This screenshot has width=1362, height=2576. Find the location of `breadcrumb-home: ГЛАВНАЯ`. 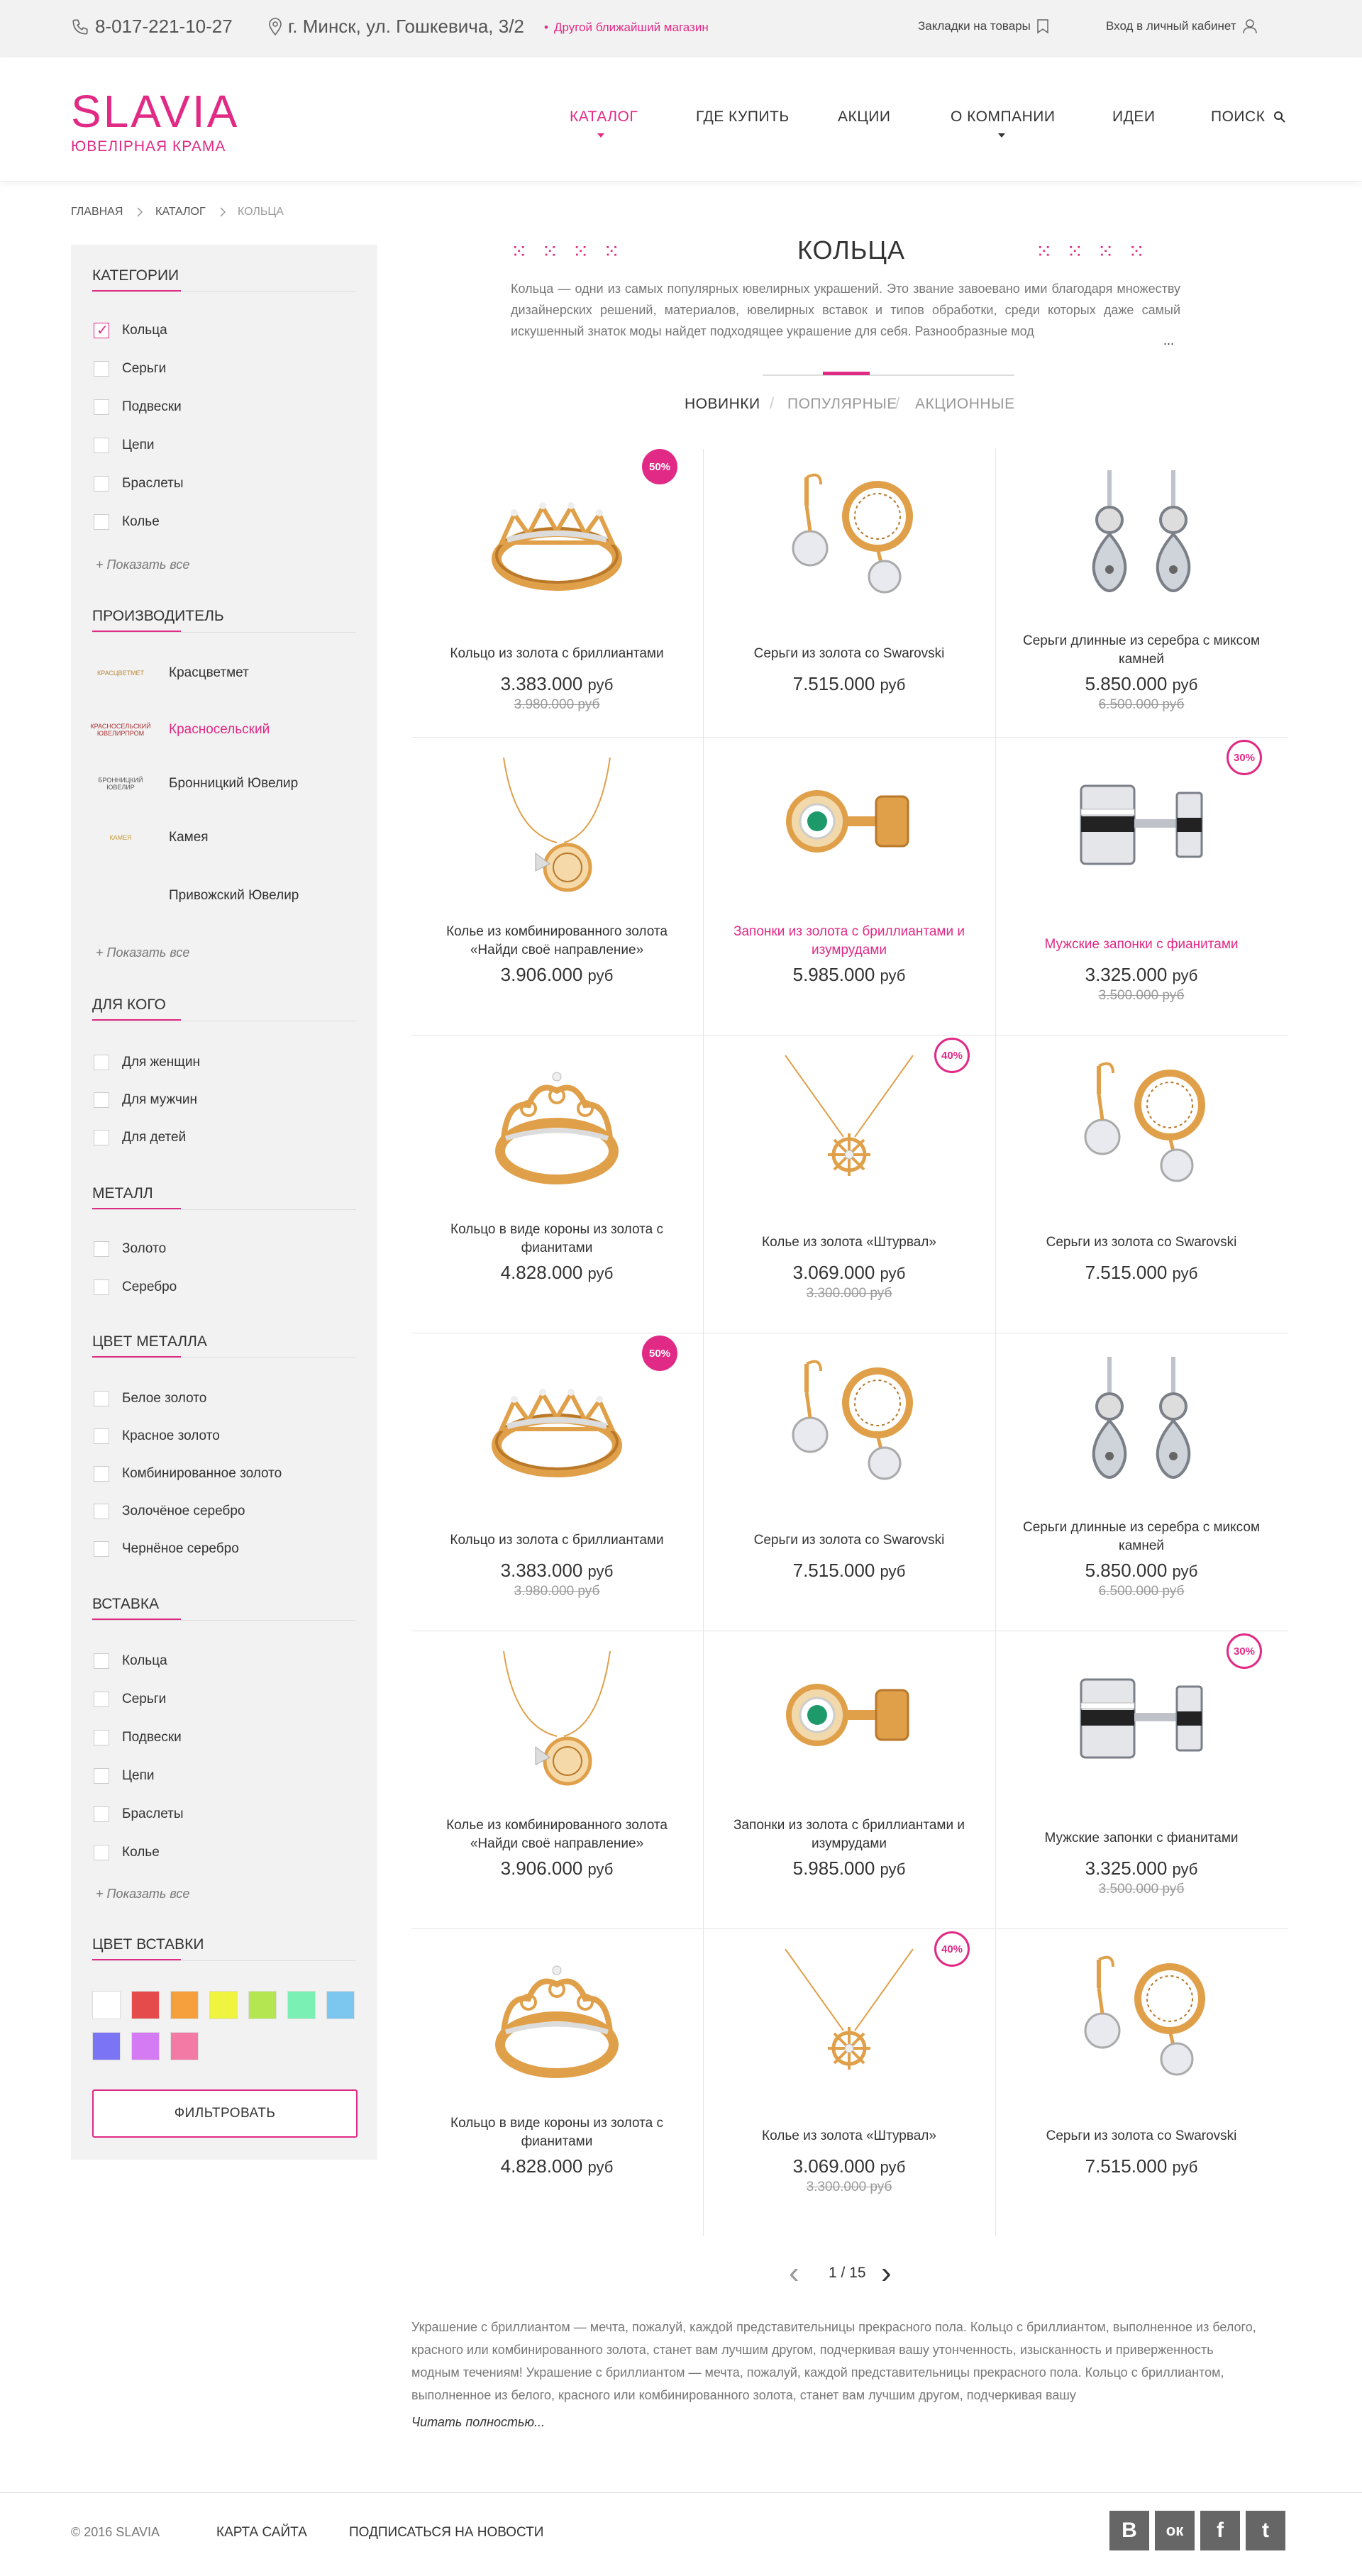

breadcrumb-home: ГЛАВНАЯ is located at coordinates (97, 212).